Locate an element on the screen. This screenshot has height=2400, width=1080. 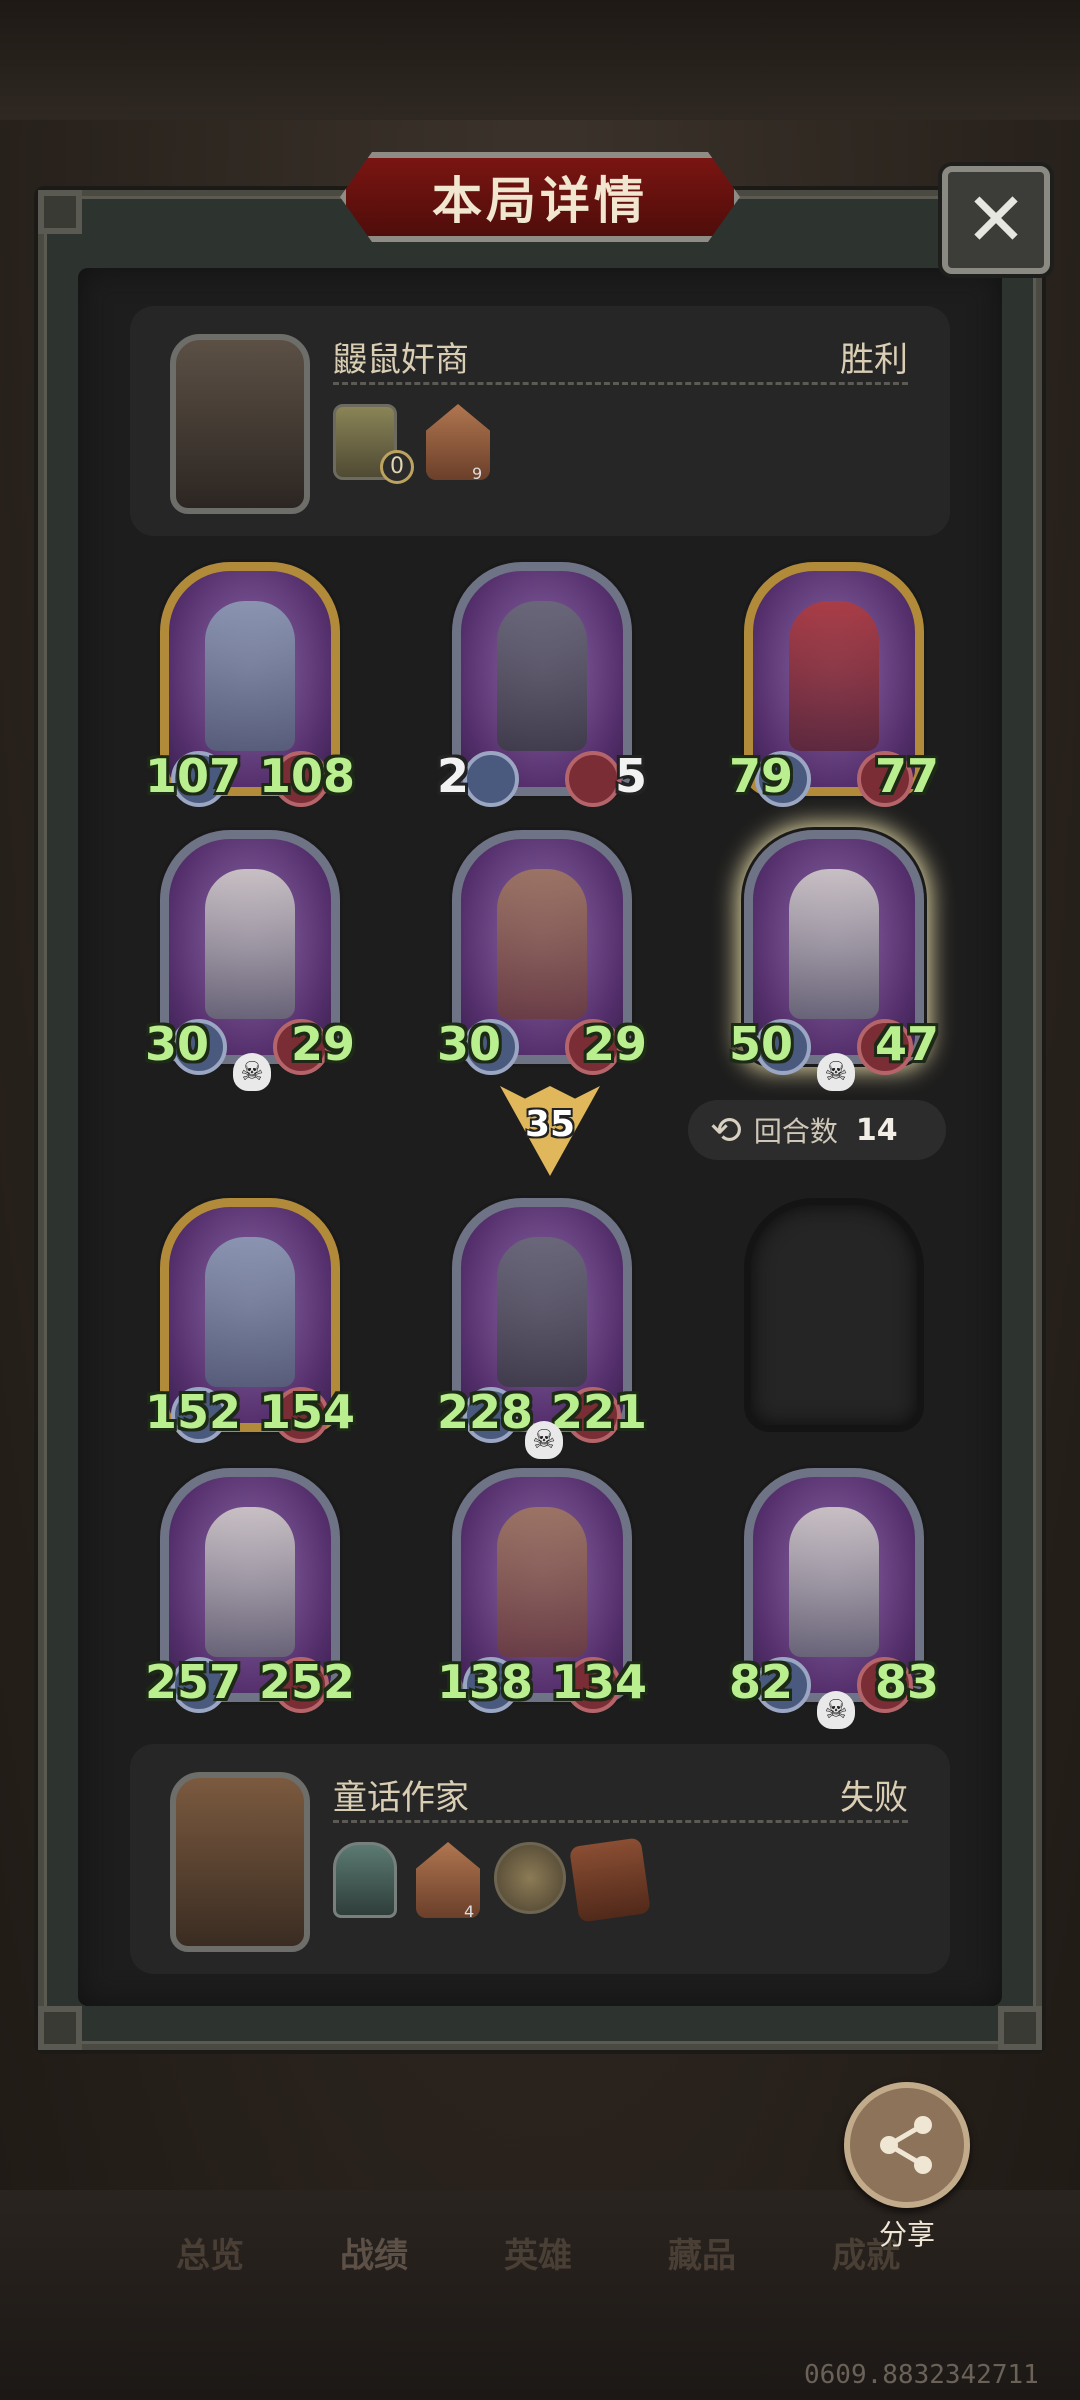
rounds-label: 回合数 is located at coordinates (795, 1131).